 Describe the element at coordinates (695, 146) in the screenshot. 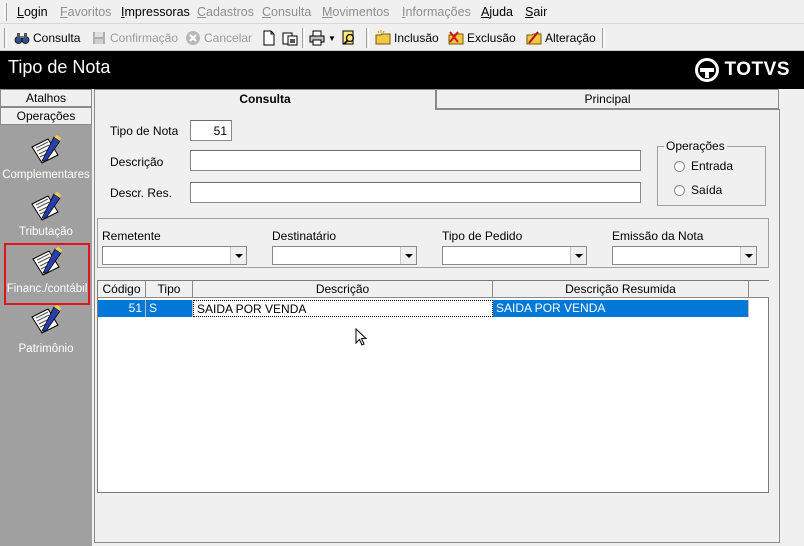

I see `operacoes-title: Operações` at that location.